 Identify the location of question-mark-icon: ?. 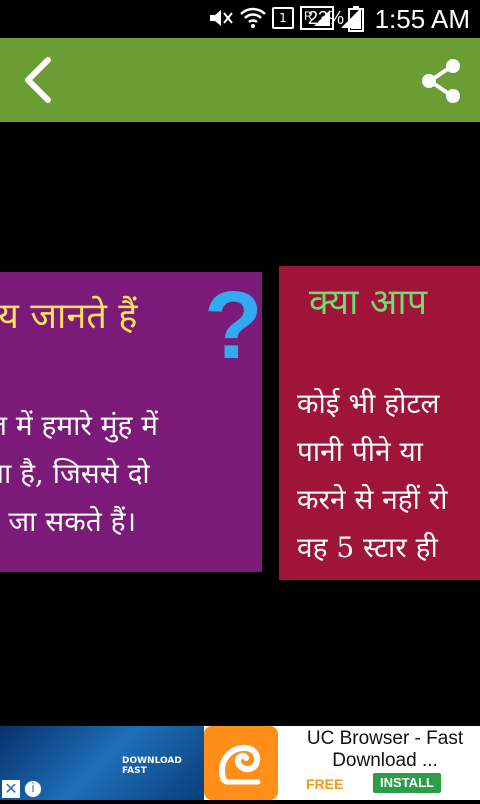
(233, 325).